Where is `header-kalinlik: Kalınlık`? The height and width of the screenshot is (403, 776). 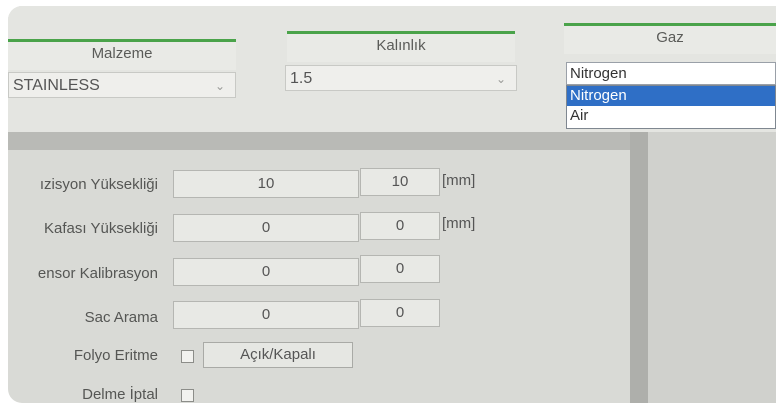
header-kalinlik: Kalınlık is located at coordinates (401, 46).